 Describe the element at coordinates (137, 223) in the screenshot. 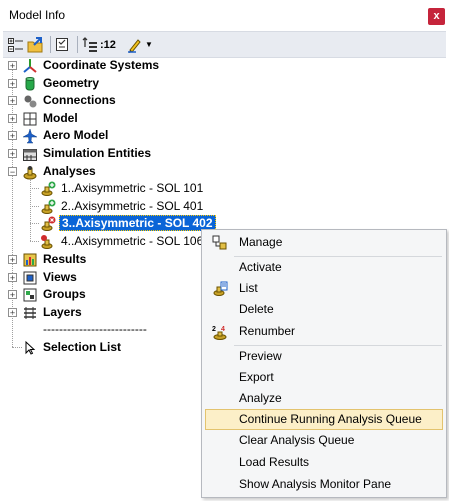

I see `tree-item-label-selected: 3..Axisymmetric - SOL 402` at that location.